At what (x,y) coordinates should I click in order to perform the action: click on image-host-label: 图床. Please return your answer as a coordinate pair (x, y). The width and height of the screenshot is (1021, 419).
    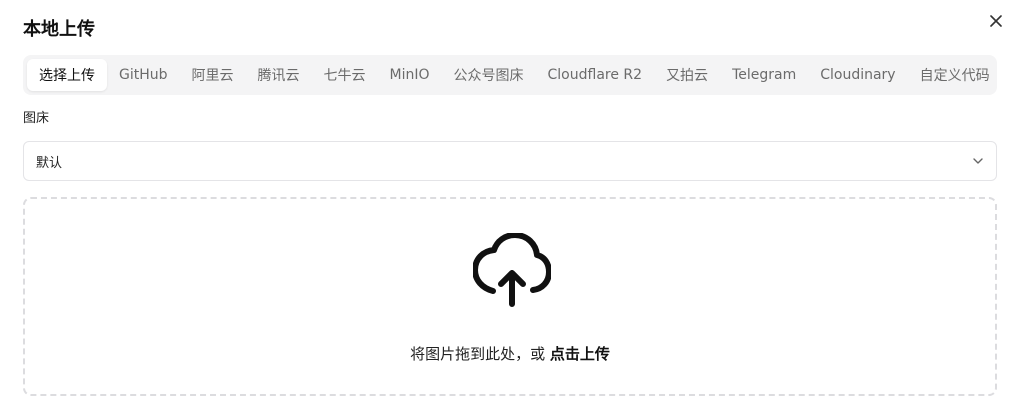
    Looking at the image, I should click on (36, 118).